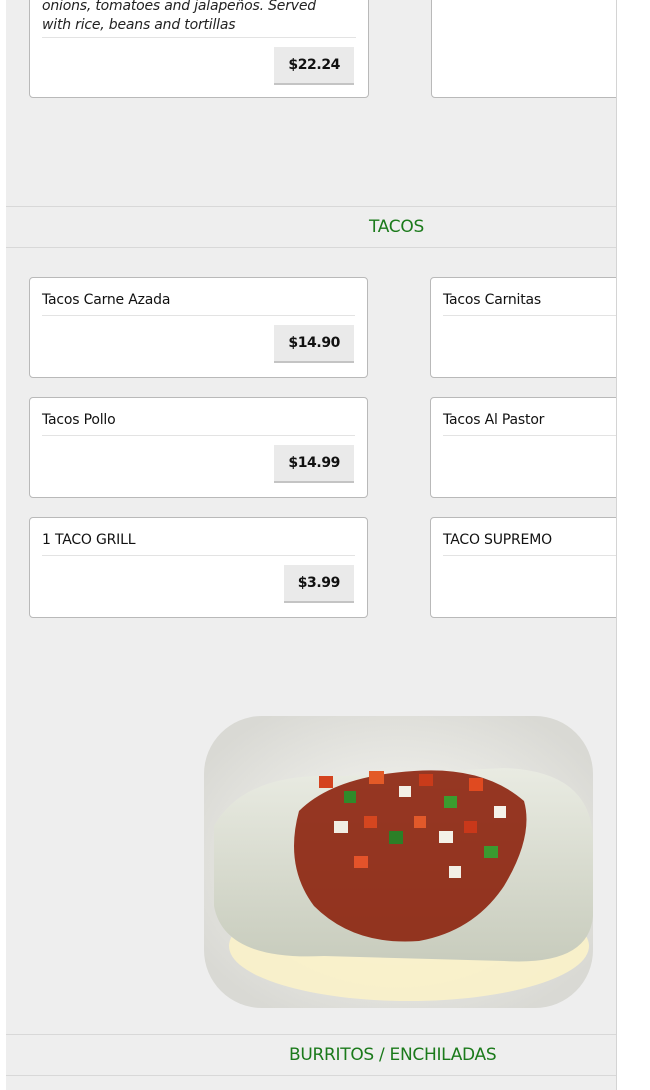 Image resolution: width=650 pixels, height=1090 pixels. I want to click on menu-item-name: Tacos Carne Azada, so click(106, 300).